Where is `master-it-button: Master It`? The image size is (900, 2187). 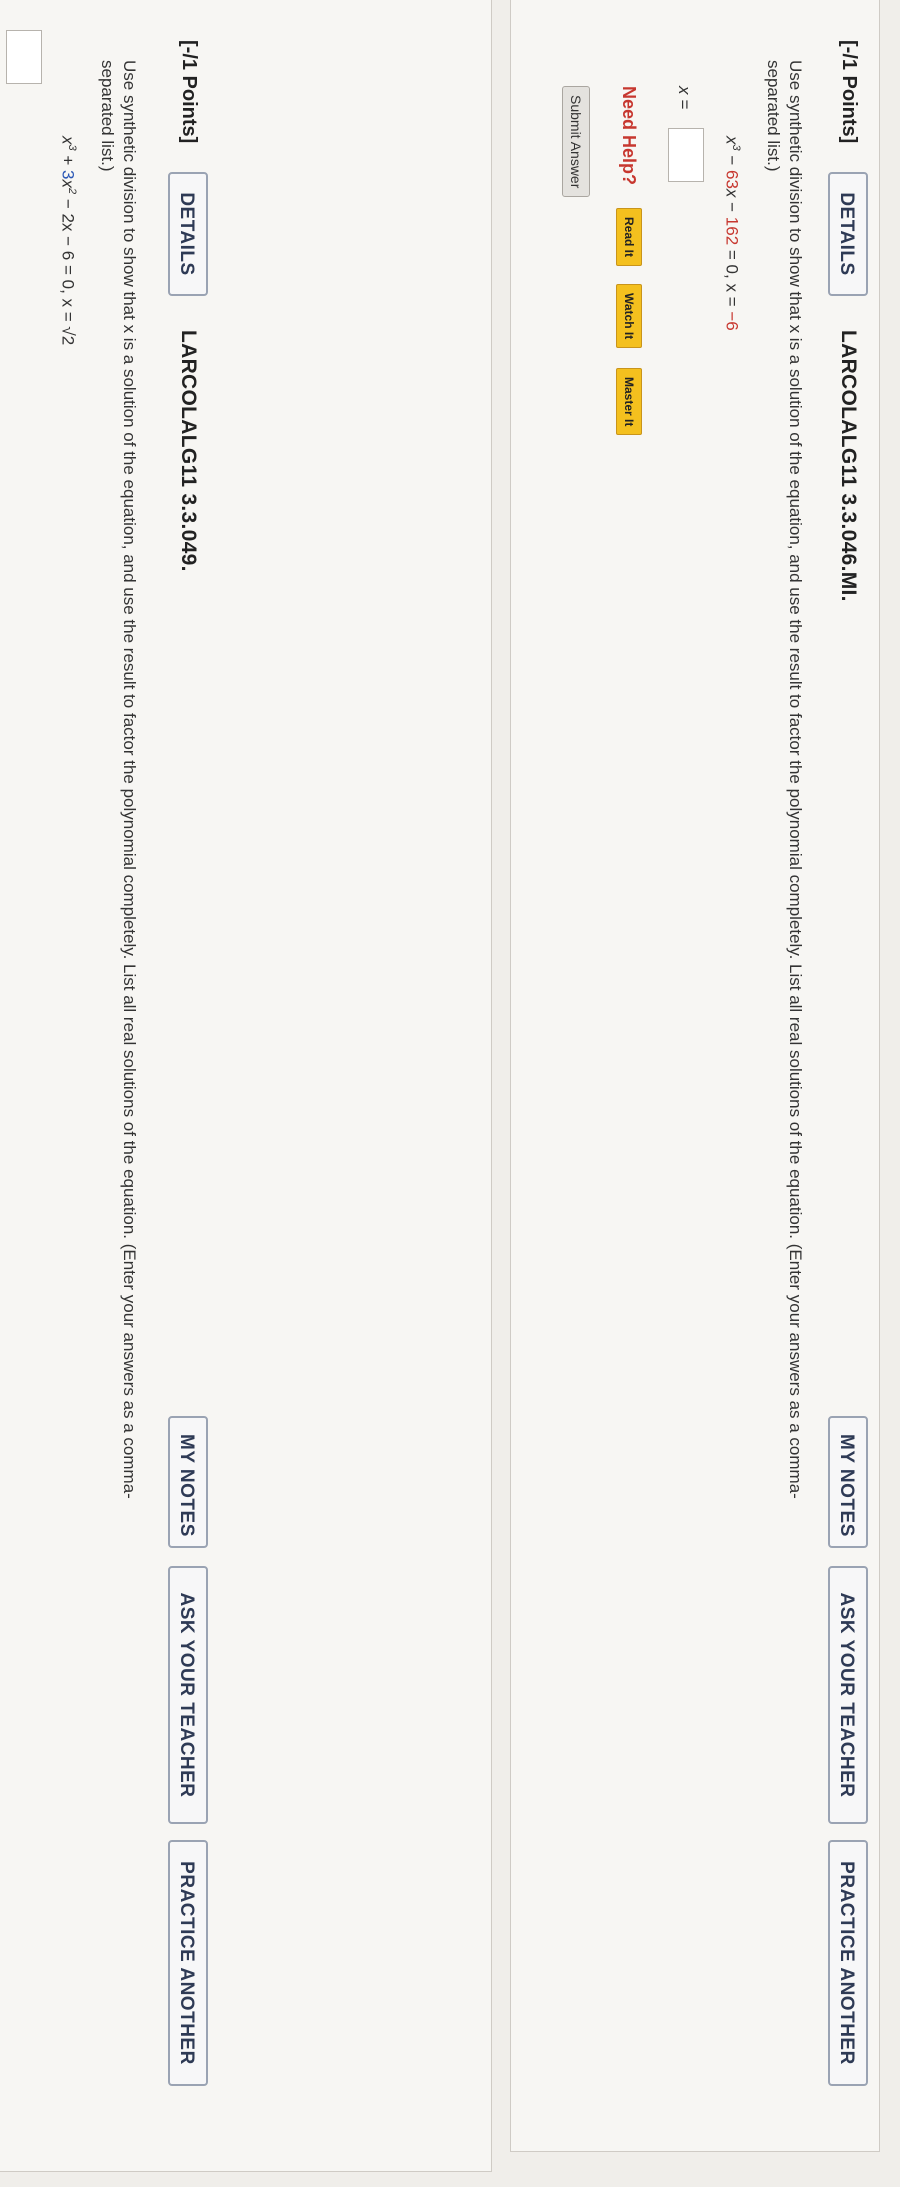 master-it-button: Master It is located at coordinates (629, 402).